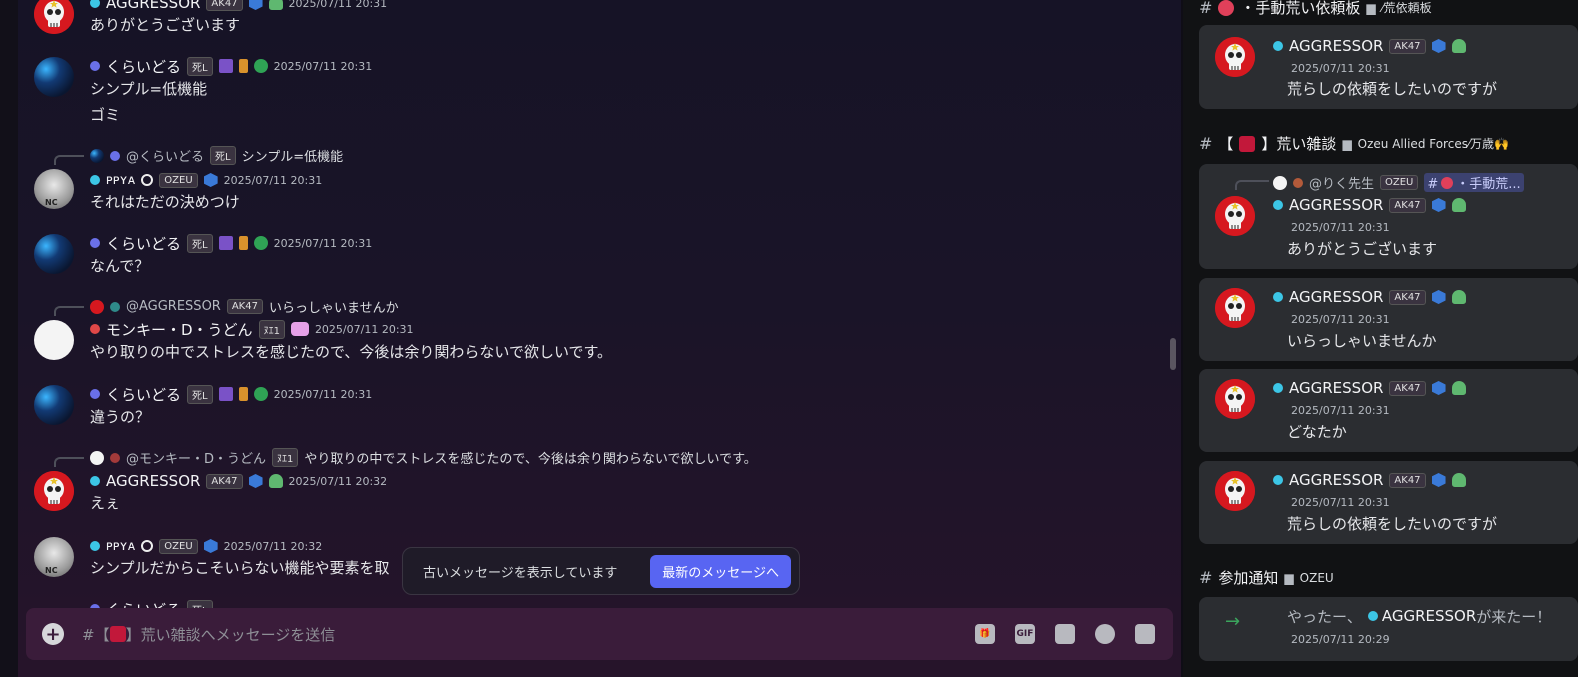  What do you see at coordinates (244, 306) in the screenshot?
I see `reply-preview: @AGGRESSOR AK47 いらっしゃいませんか` at bounding box center [244, 306].